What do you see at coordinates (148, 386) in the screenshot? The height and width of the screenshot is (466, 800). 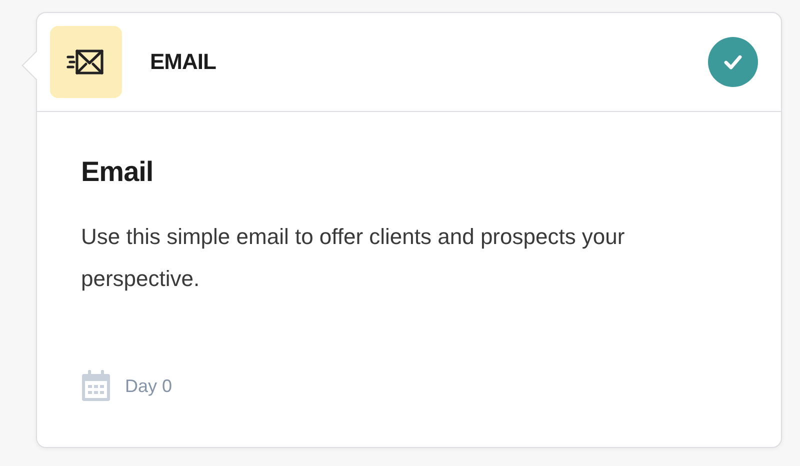 I see `schedule-day: Day 0` at bounding box center [148, 386].